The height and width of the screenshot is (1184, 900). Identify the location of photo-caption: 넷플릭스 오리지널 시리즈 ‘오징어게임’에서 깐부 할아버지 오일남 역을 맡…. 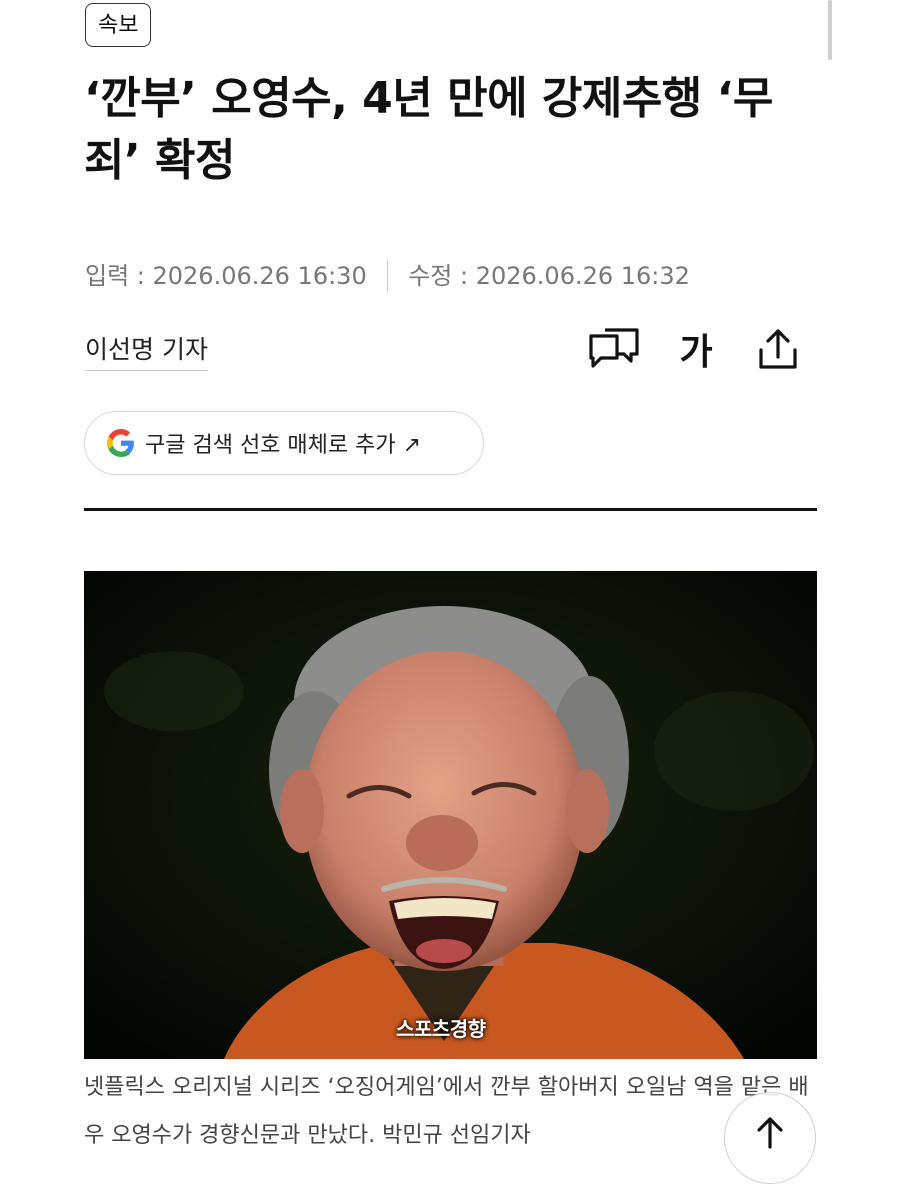
(446, 1111).